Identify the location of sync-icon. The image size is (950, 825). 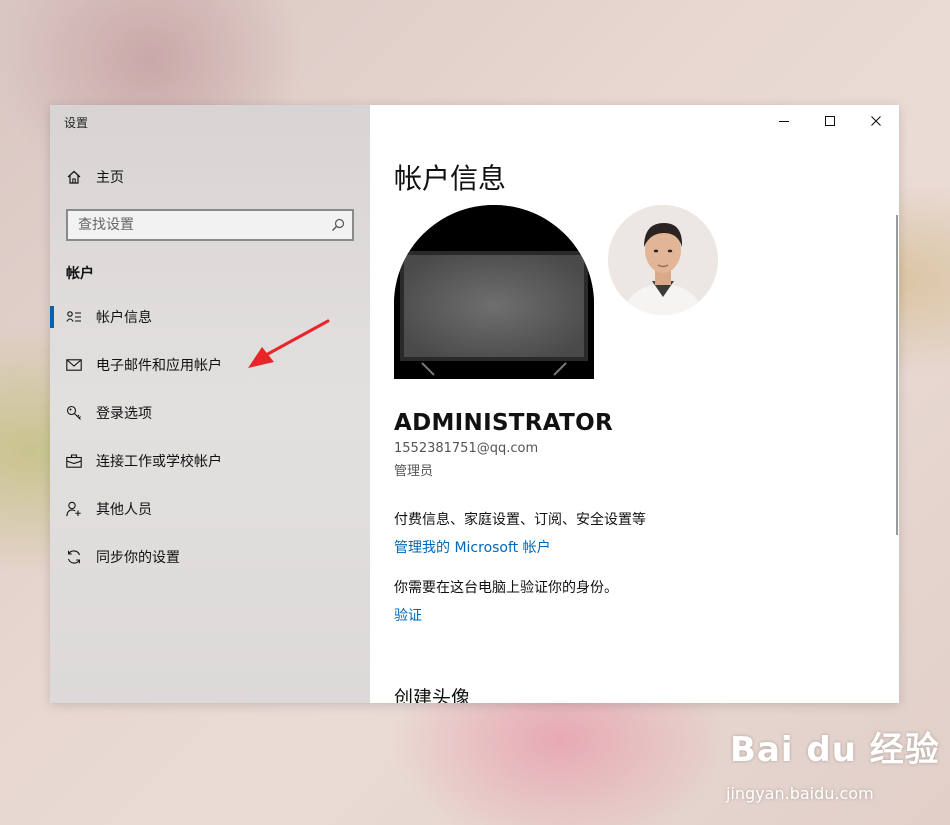
(74, 557).